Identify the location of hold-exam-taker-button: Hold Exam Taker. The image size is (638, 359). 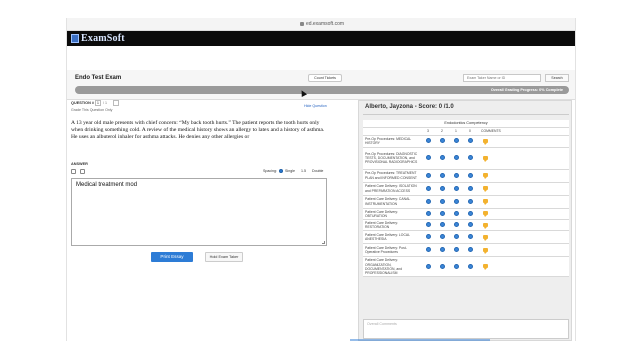
(224, 257).